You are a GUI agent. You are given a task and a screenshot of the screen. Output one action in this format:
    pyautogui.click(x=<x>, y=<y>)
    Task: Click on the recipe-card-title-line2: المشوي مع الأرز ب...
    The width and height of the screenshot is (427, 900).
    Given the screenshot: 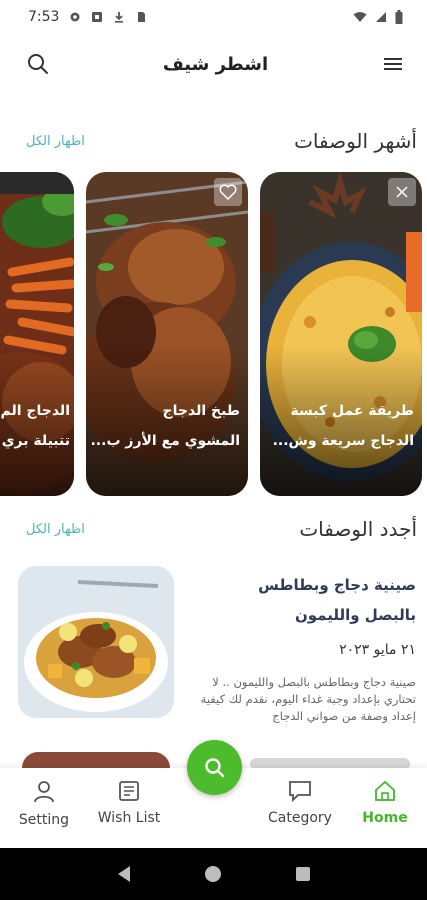 What is the action you would take?
    pyautogui.click(x=166, y=441)
    